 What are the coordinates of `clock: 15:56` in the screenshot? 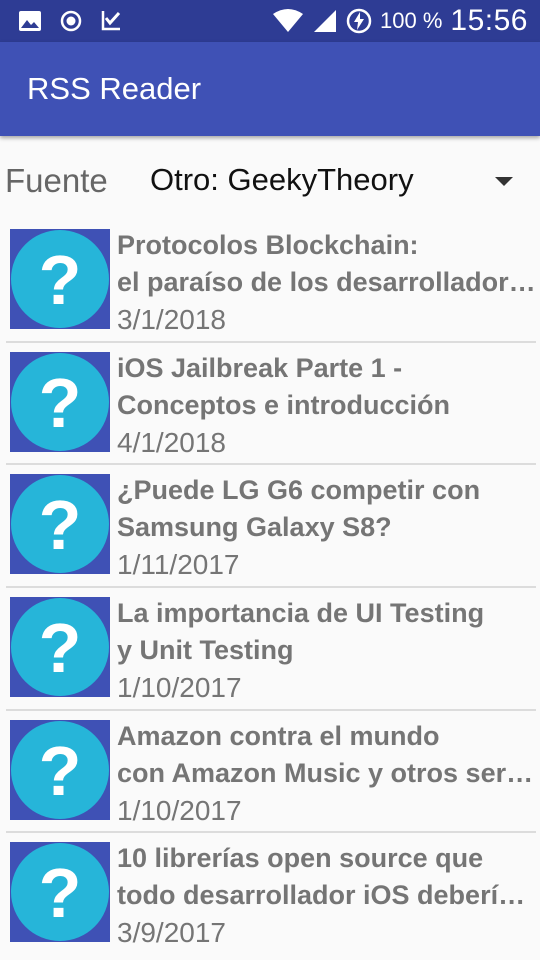 It's located at (489, 20).